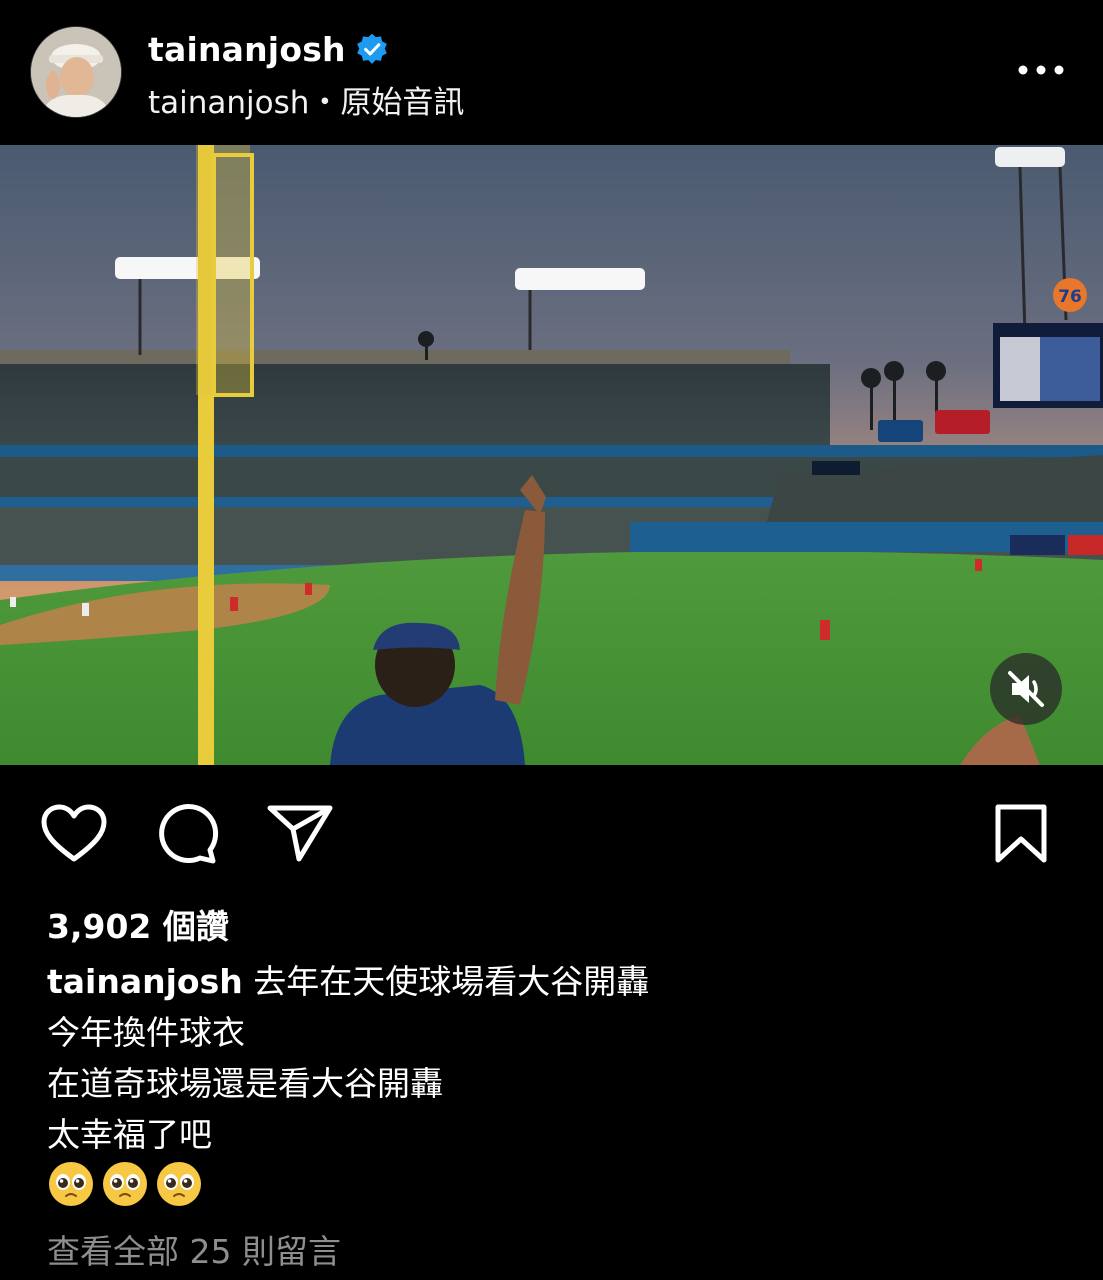 The image size is (1103, 1280). I want to click on caption-emoji-row, so click(128, 1185).